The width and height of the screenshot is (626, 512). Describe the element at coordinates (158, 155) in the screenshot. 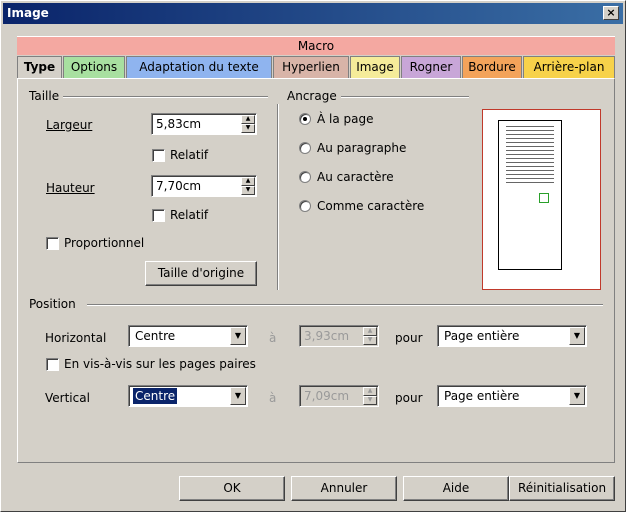

I see `width-relative-checkbox` at that location.